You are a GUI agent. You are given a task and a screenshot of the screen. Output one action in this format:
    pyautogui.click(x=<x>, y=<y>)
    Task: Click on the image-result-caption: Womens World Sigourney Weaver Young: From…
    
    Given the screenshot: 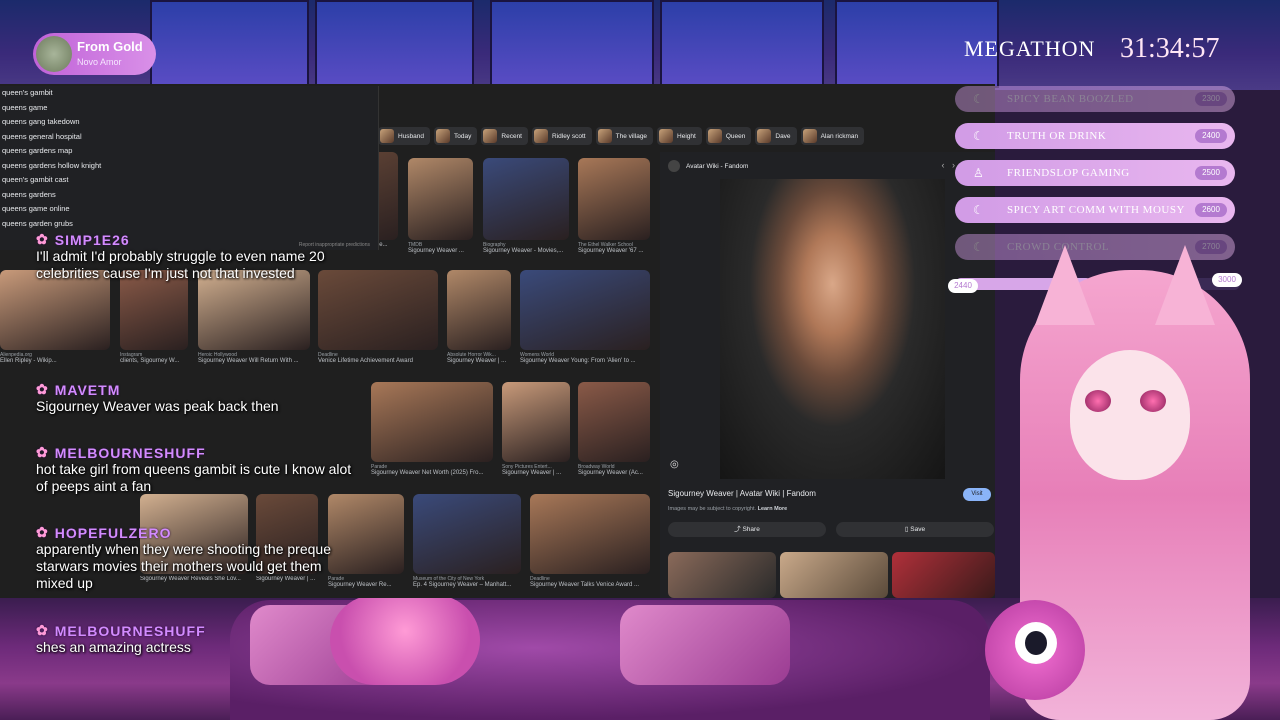 What is the action you would take?
    pyautogui.click(x=585, y=358)
    